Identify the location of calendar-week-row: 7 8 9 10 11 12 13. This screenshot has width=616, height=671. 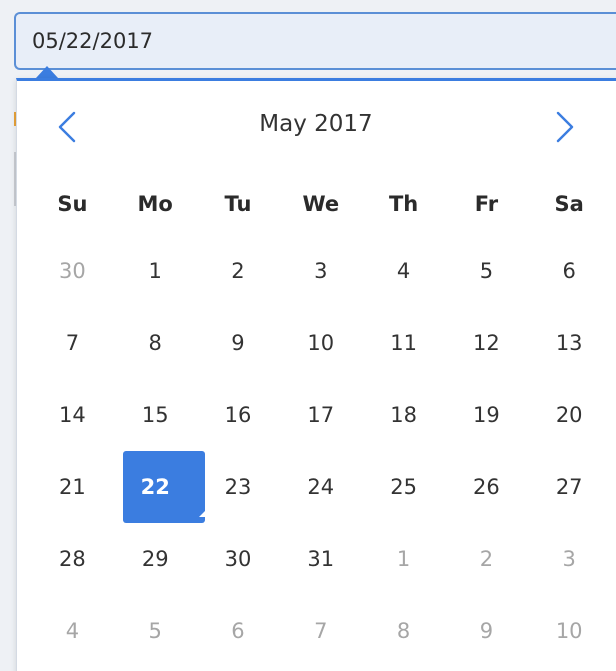
(321, 343).